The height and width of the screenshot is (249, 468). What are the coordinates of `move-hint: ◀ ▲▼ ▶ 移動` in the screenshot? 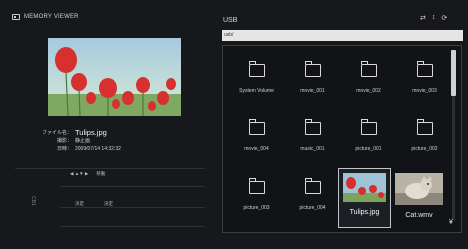 It's located at (87, 174).